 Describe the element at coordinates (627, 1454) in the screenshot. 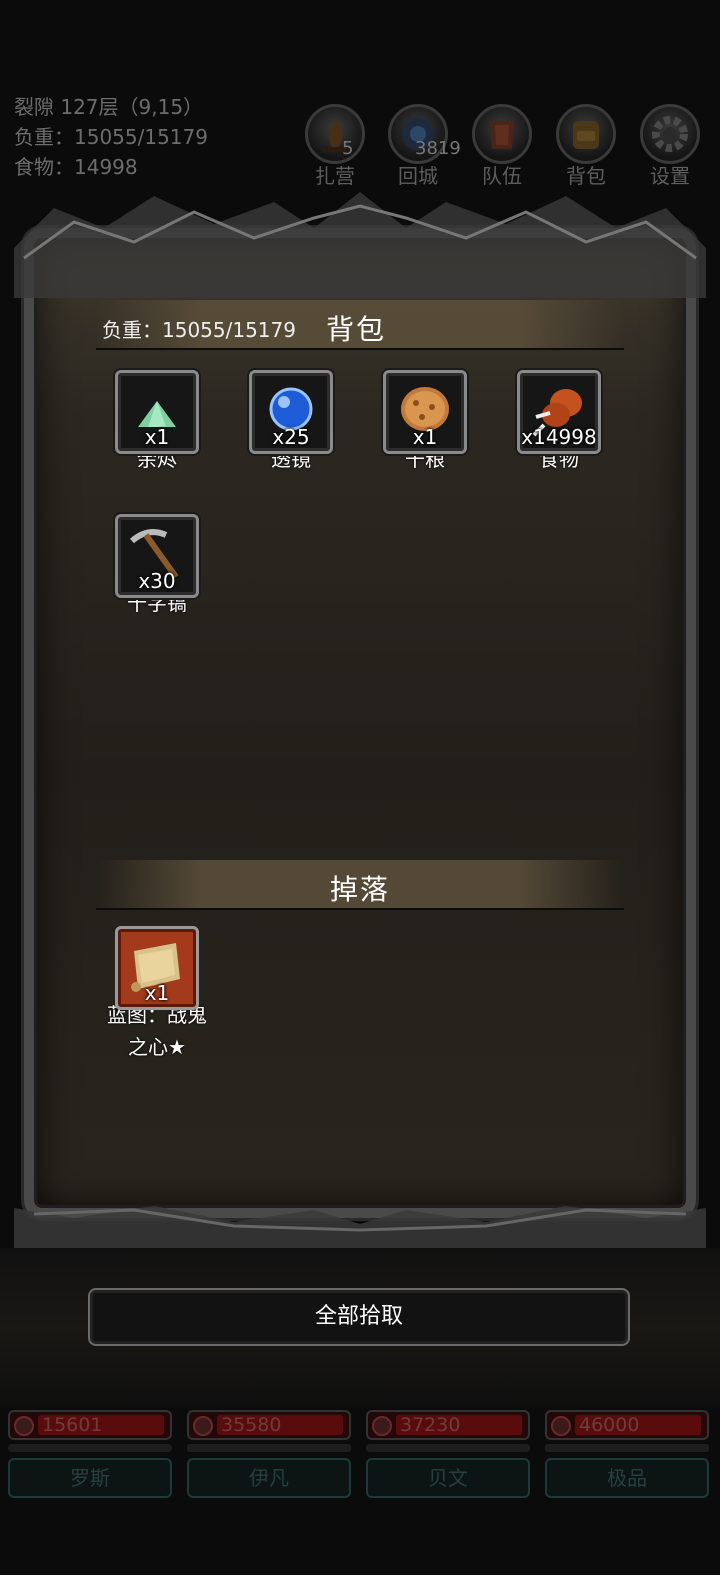

I see `hero-card-jipin: 46000 极品` at that location.